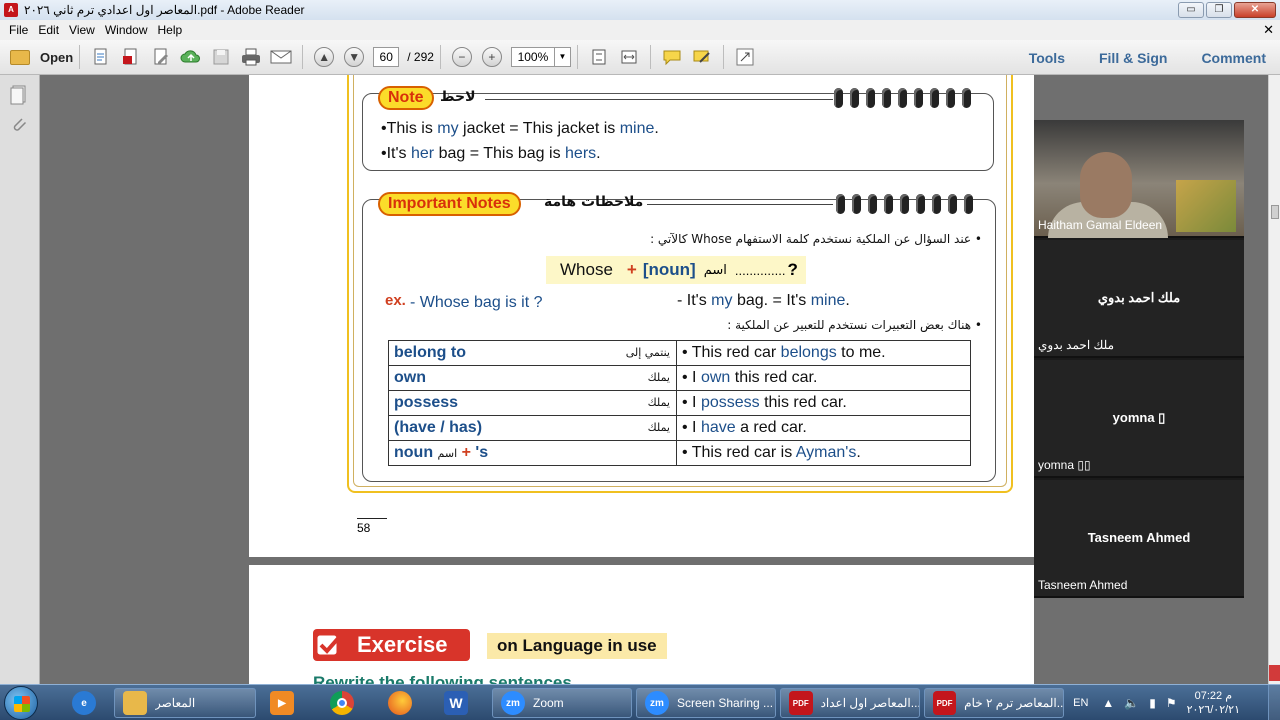 This screenshot has width=1280, height=720. What do you see at coordinates (191, 57) in the screenshot?
I see `cloud-upload-icon` at bounding box center [191, 57].